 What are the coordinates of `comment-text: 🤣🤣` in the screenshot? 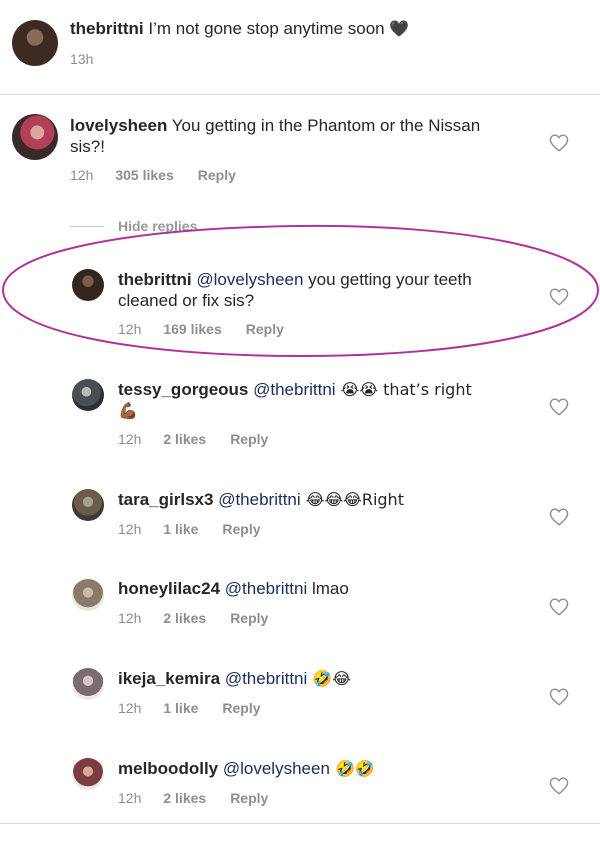 It's located at (352, 768).